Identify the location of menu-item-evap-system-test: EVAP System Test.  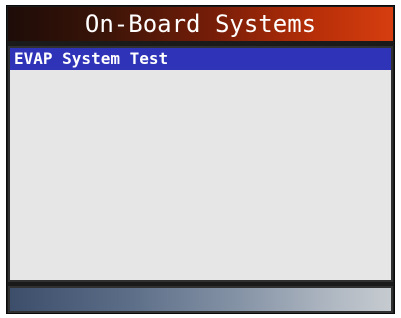
(200, 59).